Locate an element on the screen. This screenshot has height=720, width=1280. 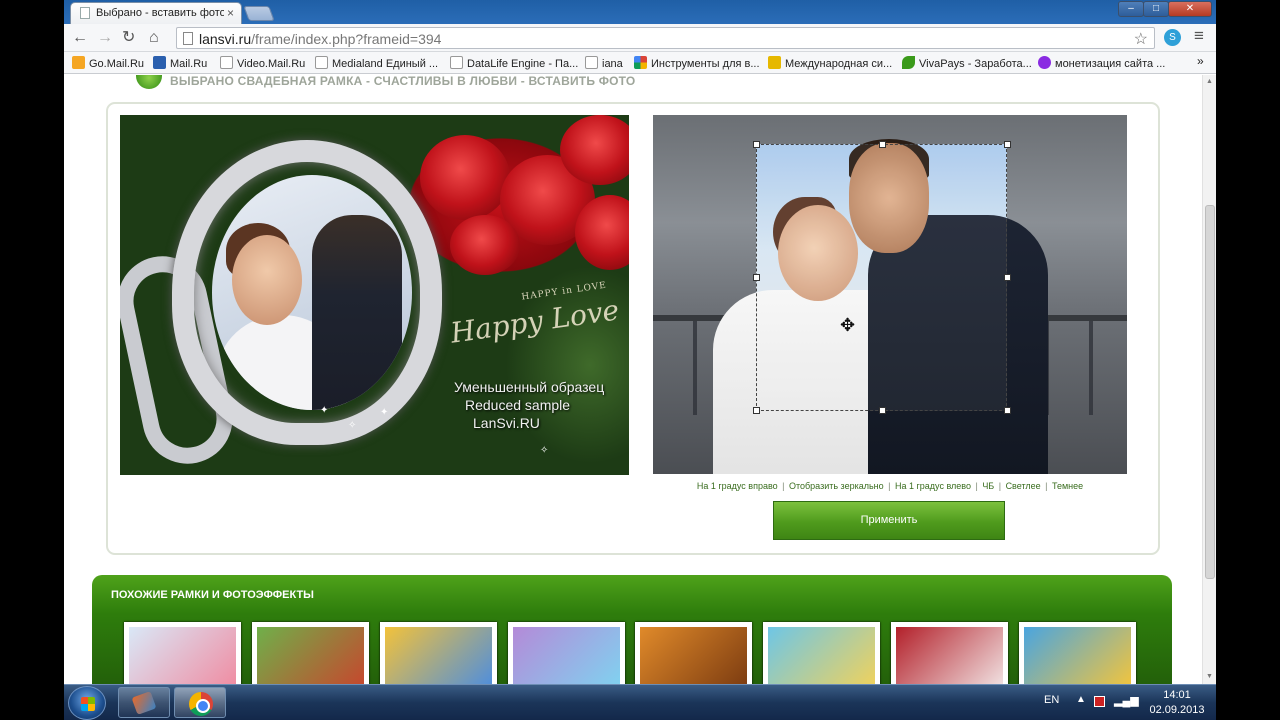
home-icon: ⌂ is located at coordinates (154, 38).